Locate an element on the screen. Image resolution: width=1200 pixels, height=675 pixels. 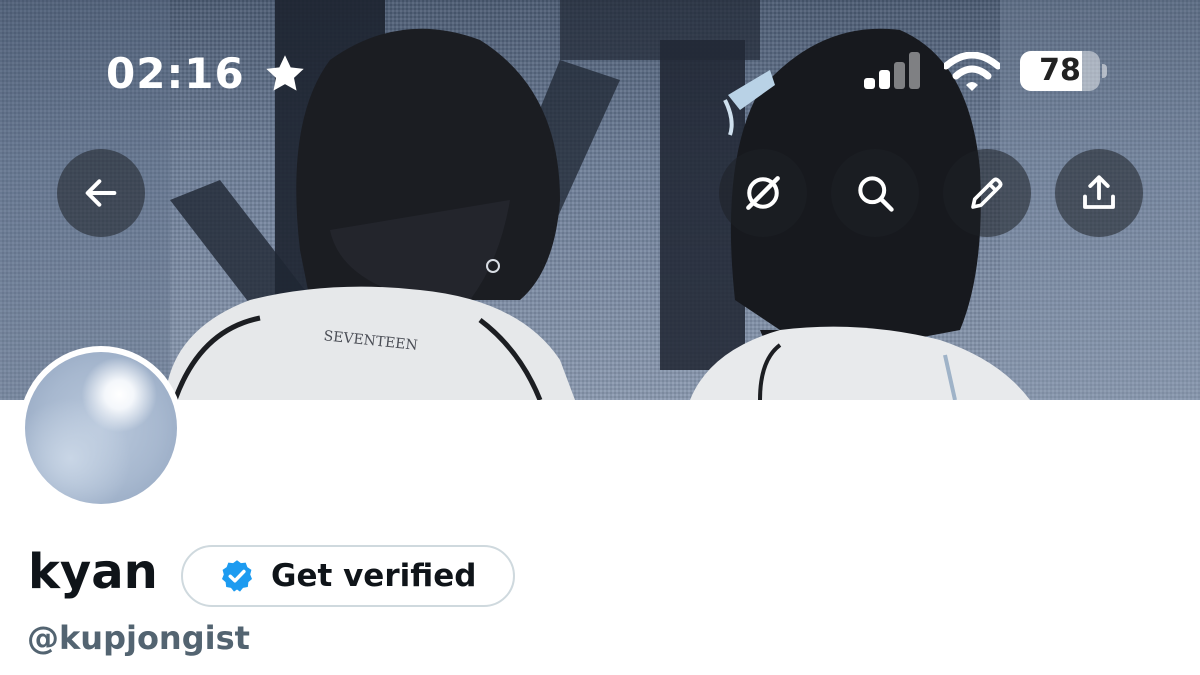
battery-icon: 78 is located at coordinates (1060, 71).